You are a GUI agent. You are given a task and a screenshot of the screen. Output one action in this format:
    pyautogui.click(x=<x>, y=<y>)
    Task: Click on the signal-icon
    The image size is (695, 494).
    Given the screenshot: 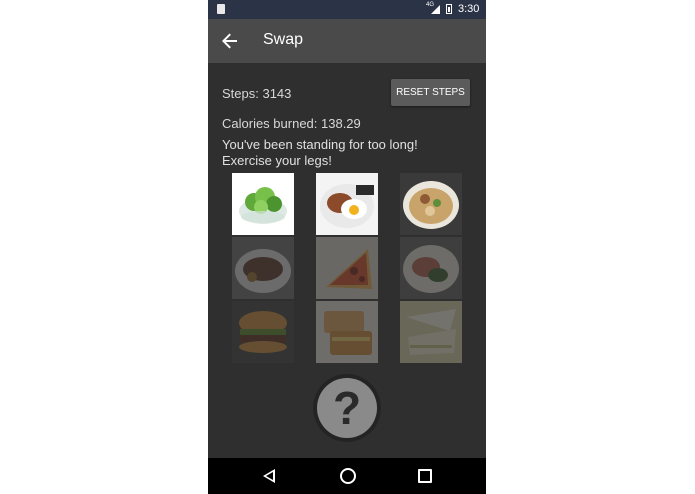 What is the action you would take?
    pyautogui.click(x=435, y=9)
    